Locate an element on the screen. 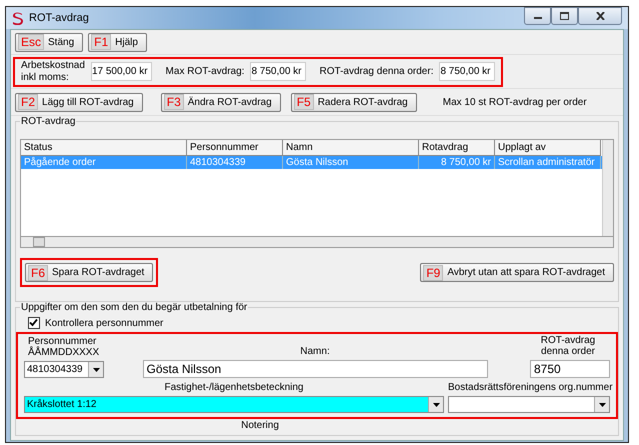  cancel-button: F9 Avbryt utan att spara ROT-avdraget is located at coordinates (517, 272).